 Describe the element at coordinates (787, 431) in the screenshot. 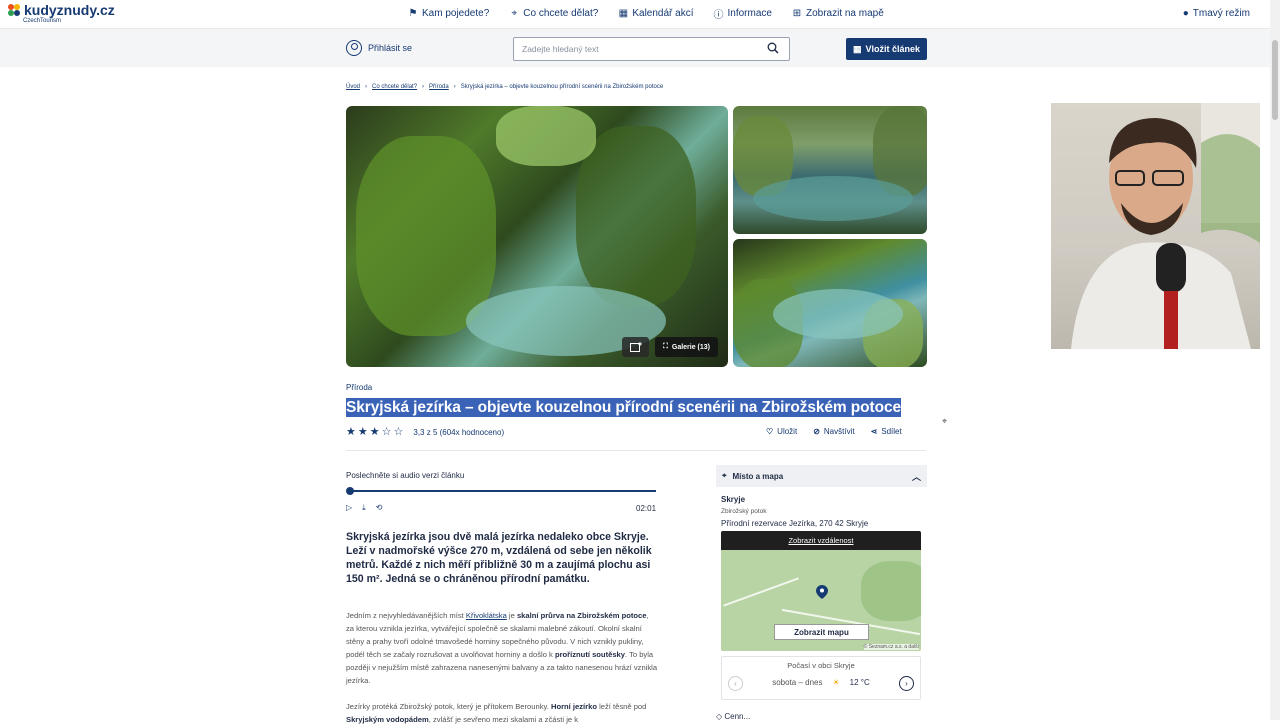

I see `save-label: Uložit` at that location.